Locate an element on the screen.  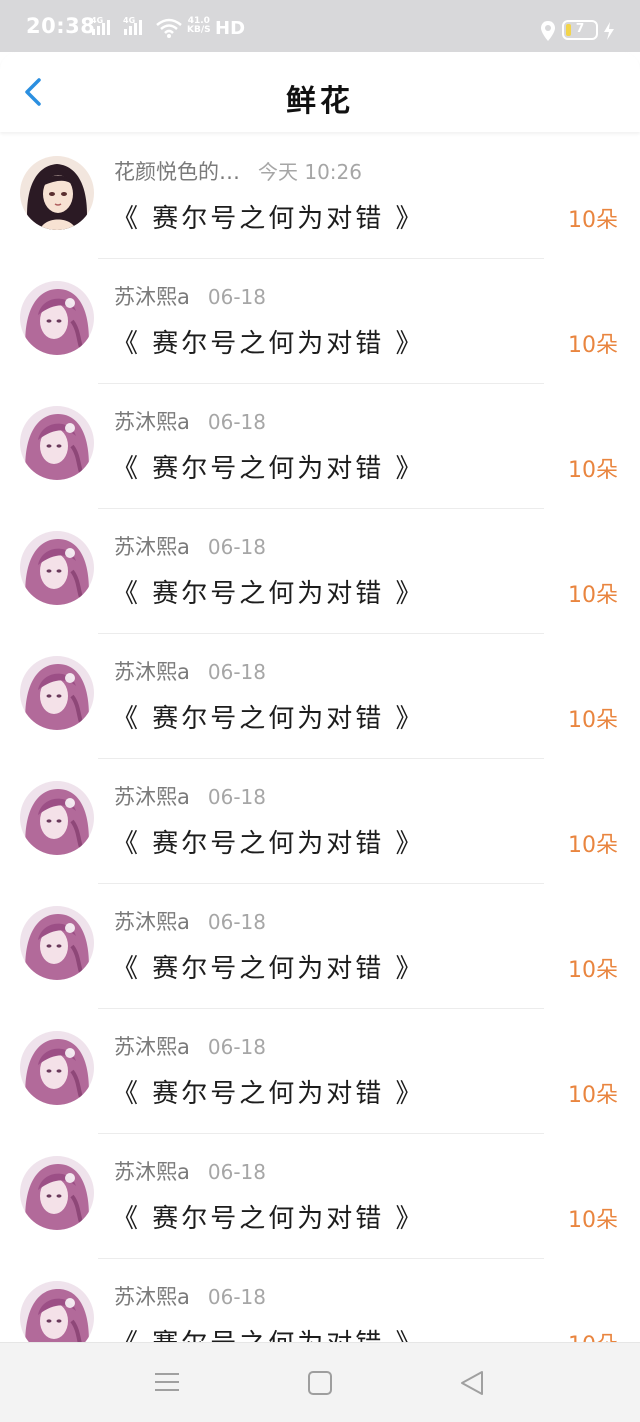
hd-label: HD is located at coordinates (230, 28).